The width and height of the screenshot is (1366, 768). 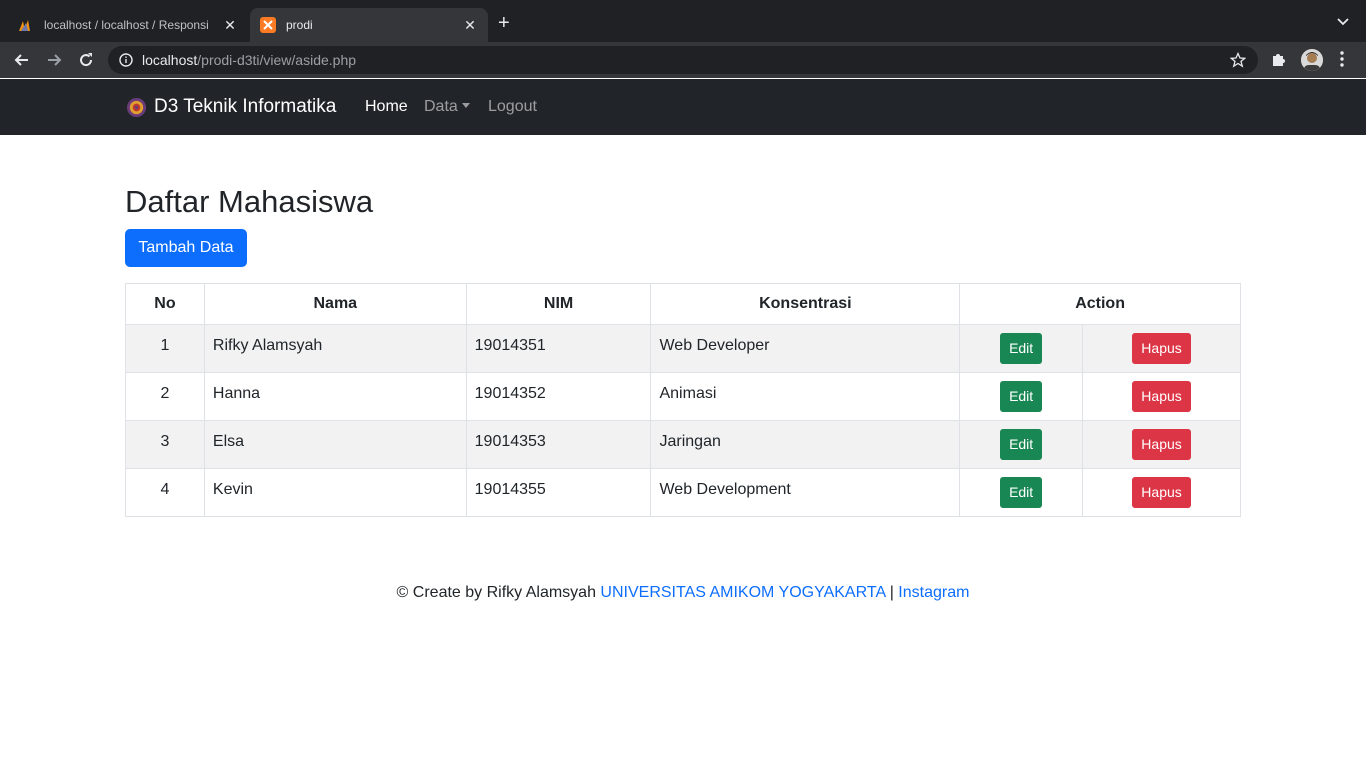 I want to click on nav-logout-link: Logout, so click(x=512, y=107).